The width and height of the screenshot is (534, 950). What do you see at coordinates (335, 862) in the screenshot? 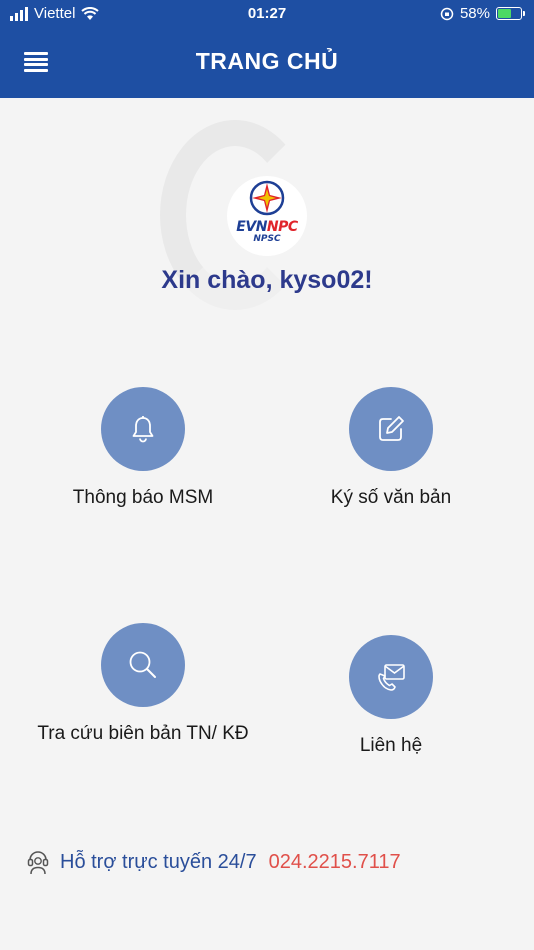
I see `support-phone-link: 024.2215.7117` at bounding box center [335, 862].